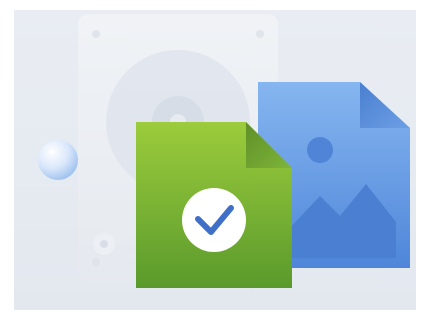 This screenshot has height=322, width=430. What do you see at coordinates (214, 220) in the screenshot?
I see `checkmark-badge` at bounding box center [214, 220].